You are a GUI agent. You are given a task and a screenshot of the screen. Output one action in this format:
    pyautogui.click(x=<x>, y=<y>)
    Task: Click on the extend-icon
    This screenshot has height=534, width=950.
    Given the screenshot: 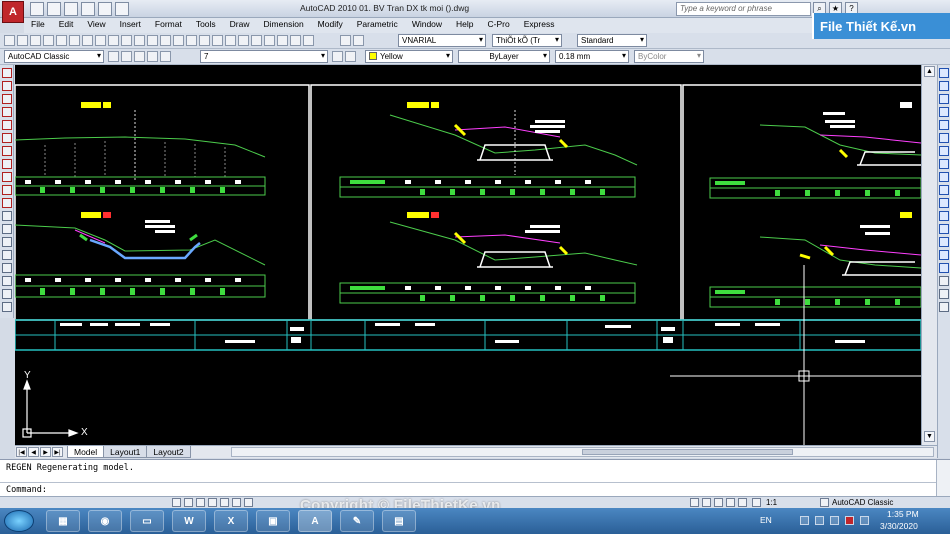 What is the action you would take?
    pyautogui.click(x=944, y=203)
    